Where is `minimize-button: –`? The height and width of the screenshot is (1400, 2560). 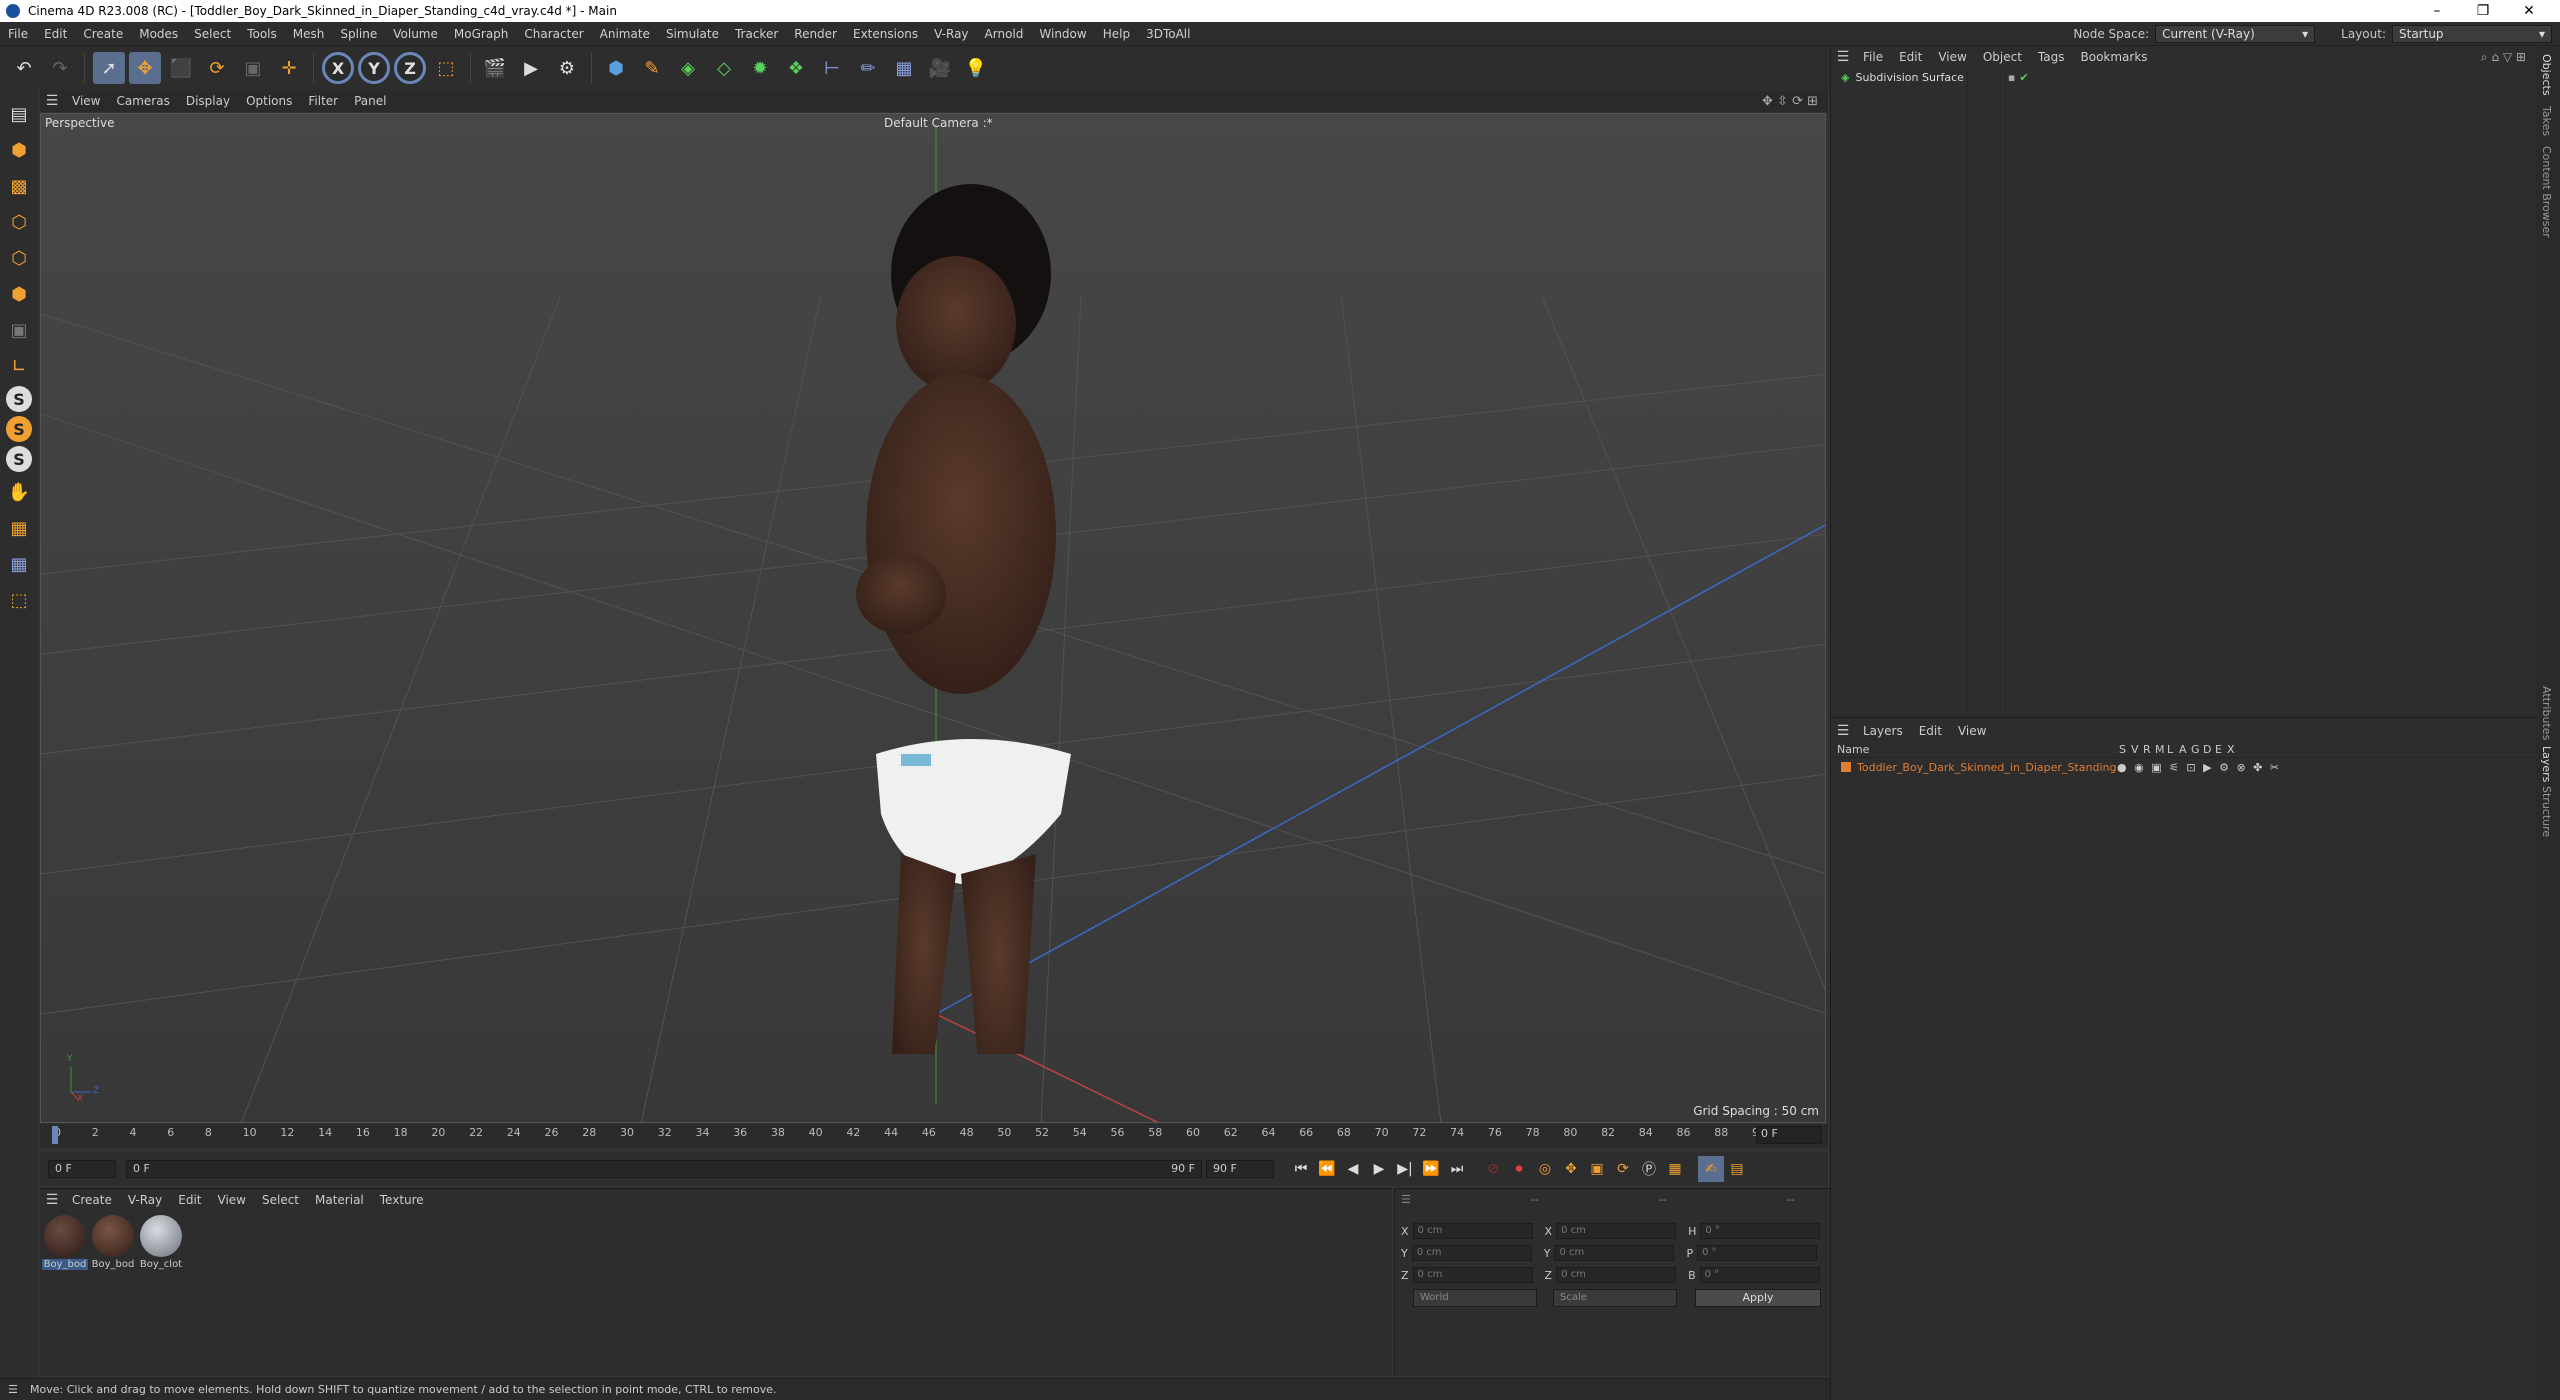
minimize-button: – is located at coordinates (2437, 11).